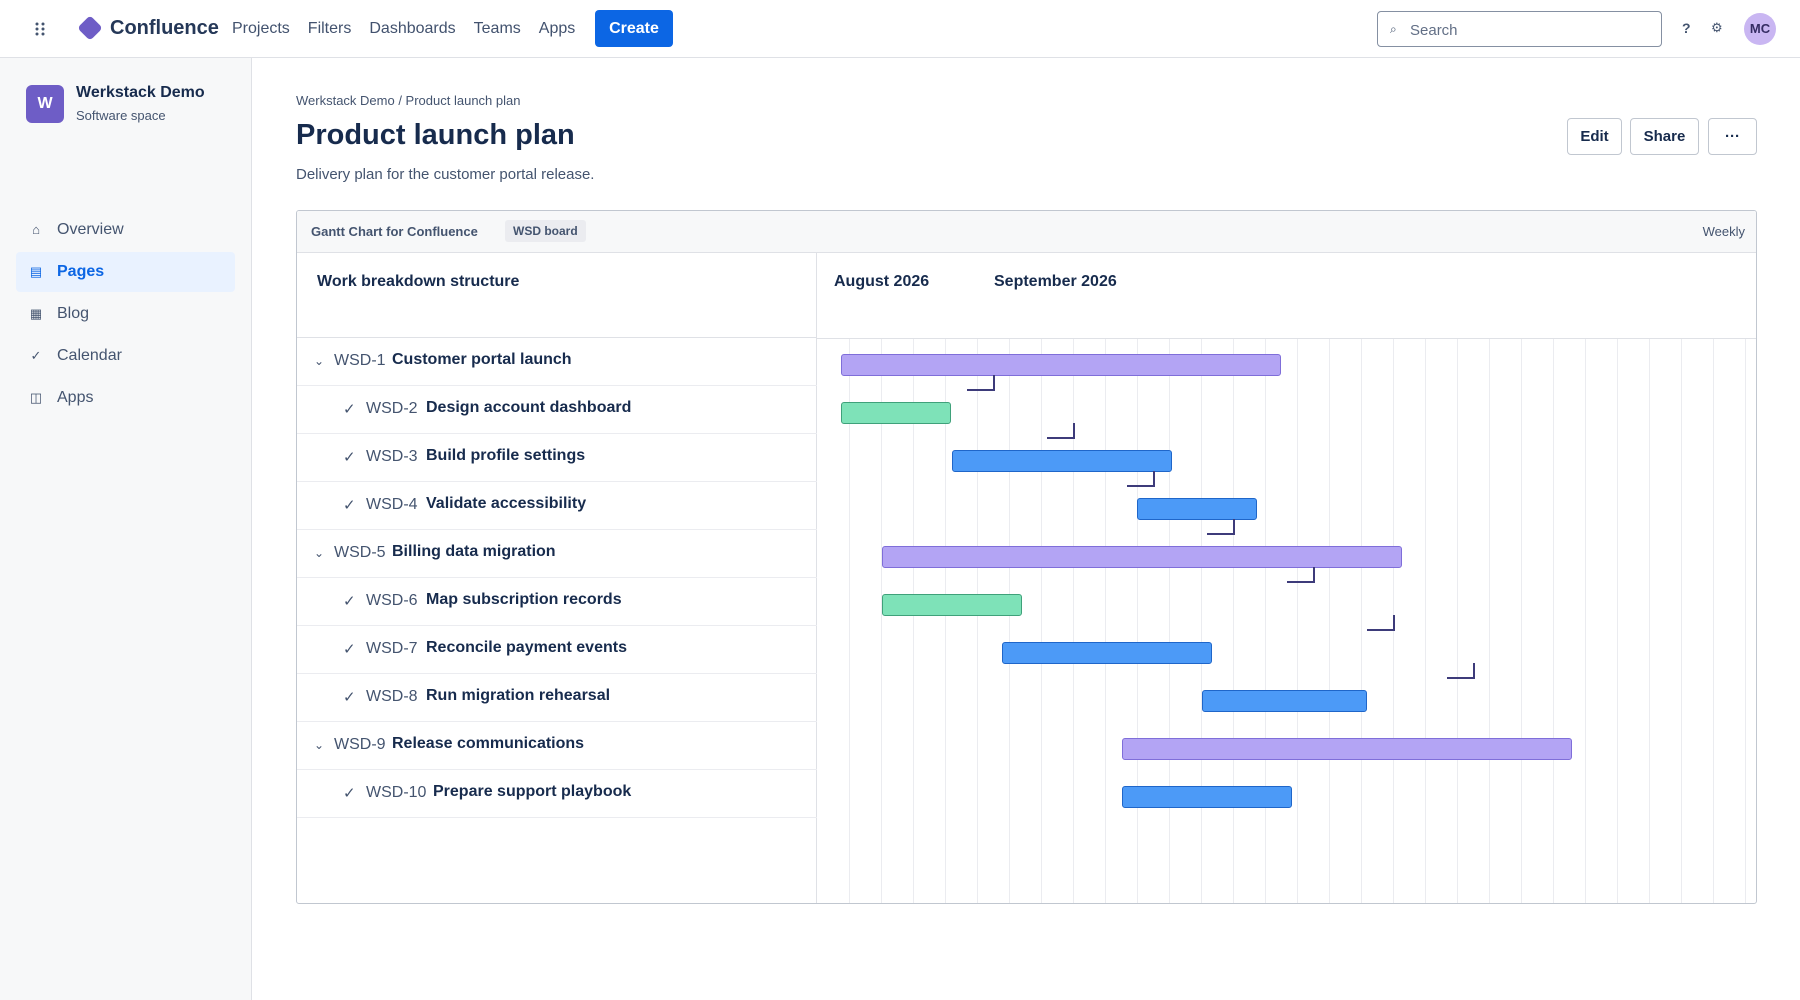  Describe the element at coordinates (557, 29) in the screenshot. I see `nav-apps: Apps` at that location.